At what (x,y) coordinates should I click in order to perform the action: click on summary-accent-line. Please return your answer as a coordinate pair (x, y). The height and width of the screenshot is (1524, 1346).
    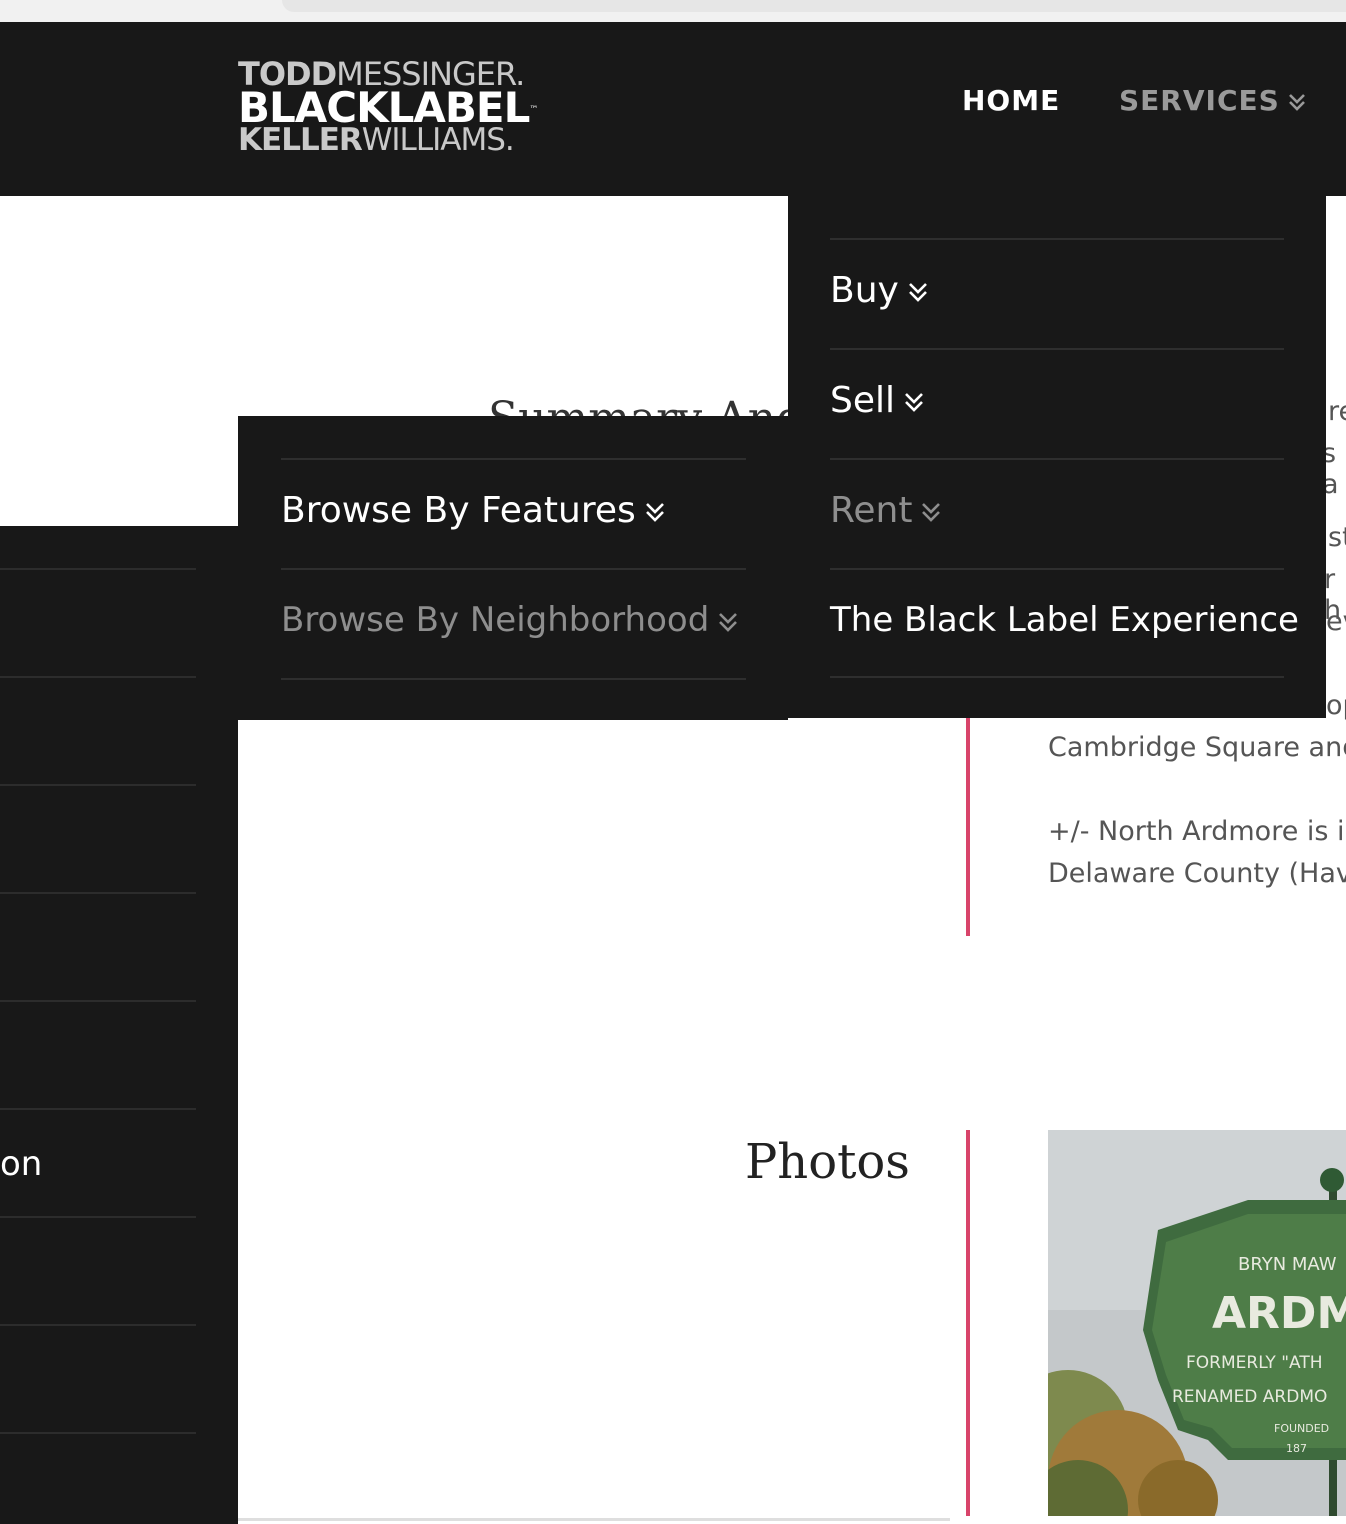
    Looking at the image, I should click on (968, 818).